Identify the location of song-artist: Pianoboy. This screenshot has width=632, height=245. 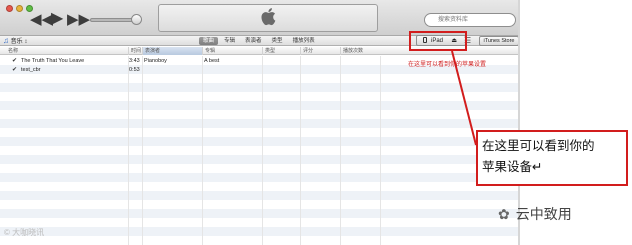
(155, 61).